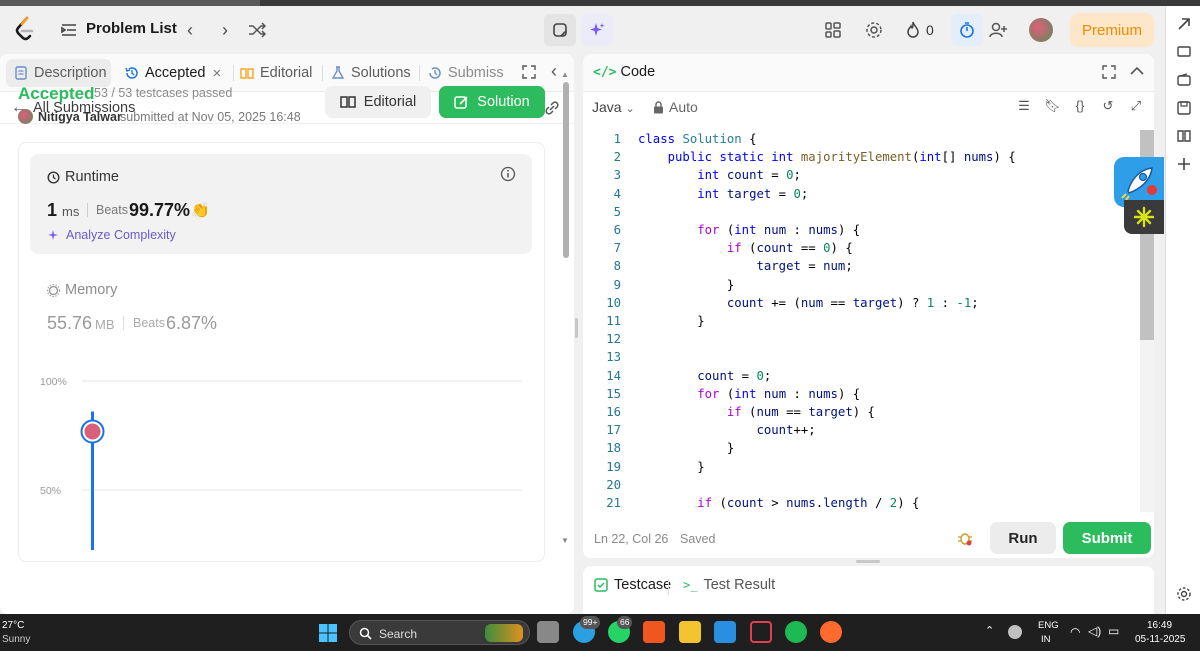 This screenshot has width=1200, height=651. I want to click on tray-app-icon, so click(1015, 632).